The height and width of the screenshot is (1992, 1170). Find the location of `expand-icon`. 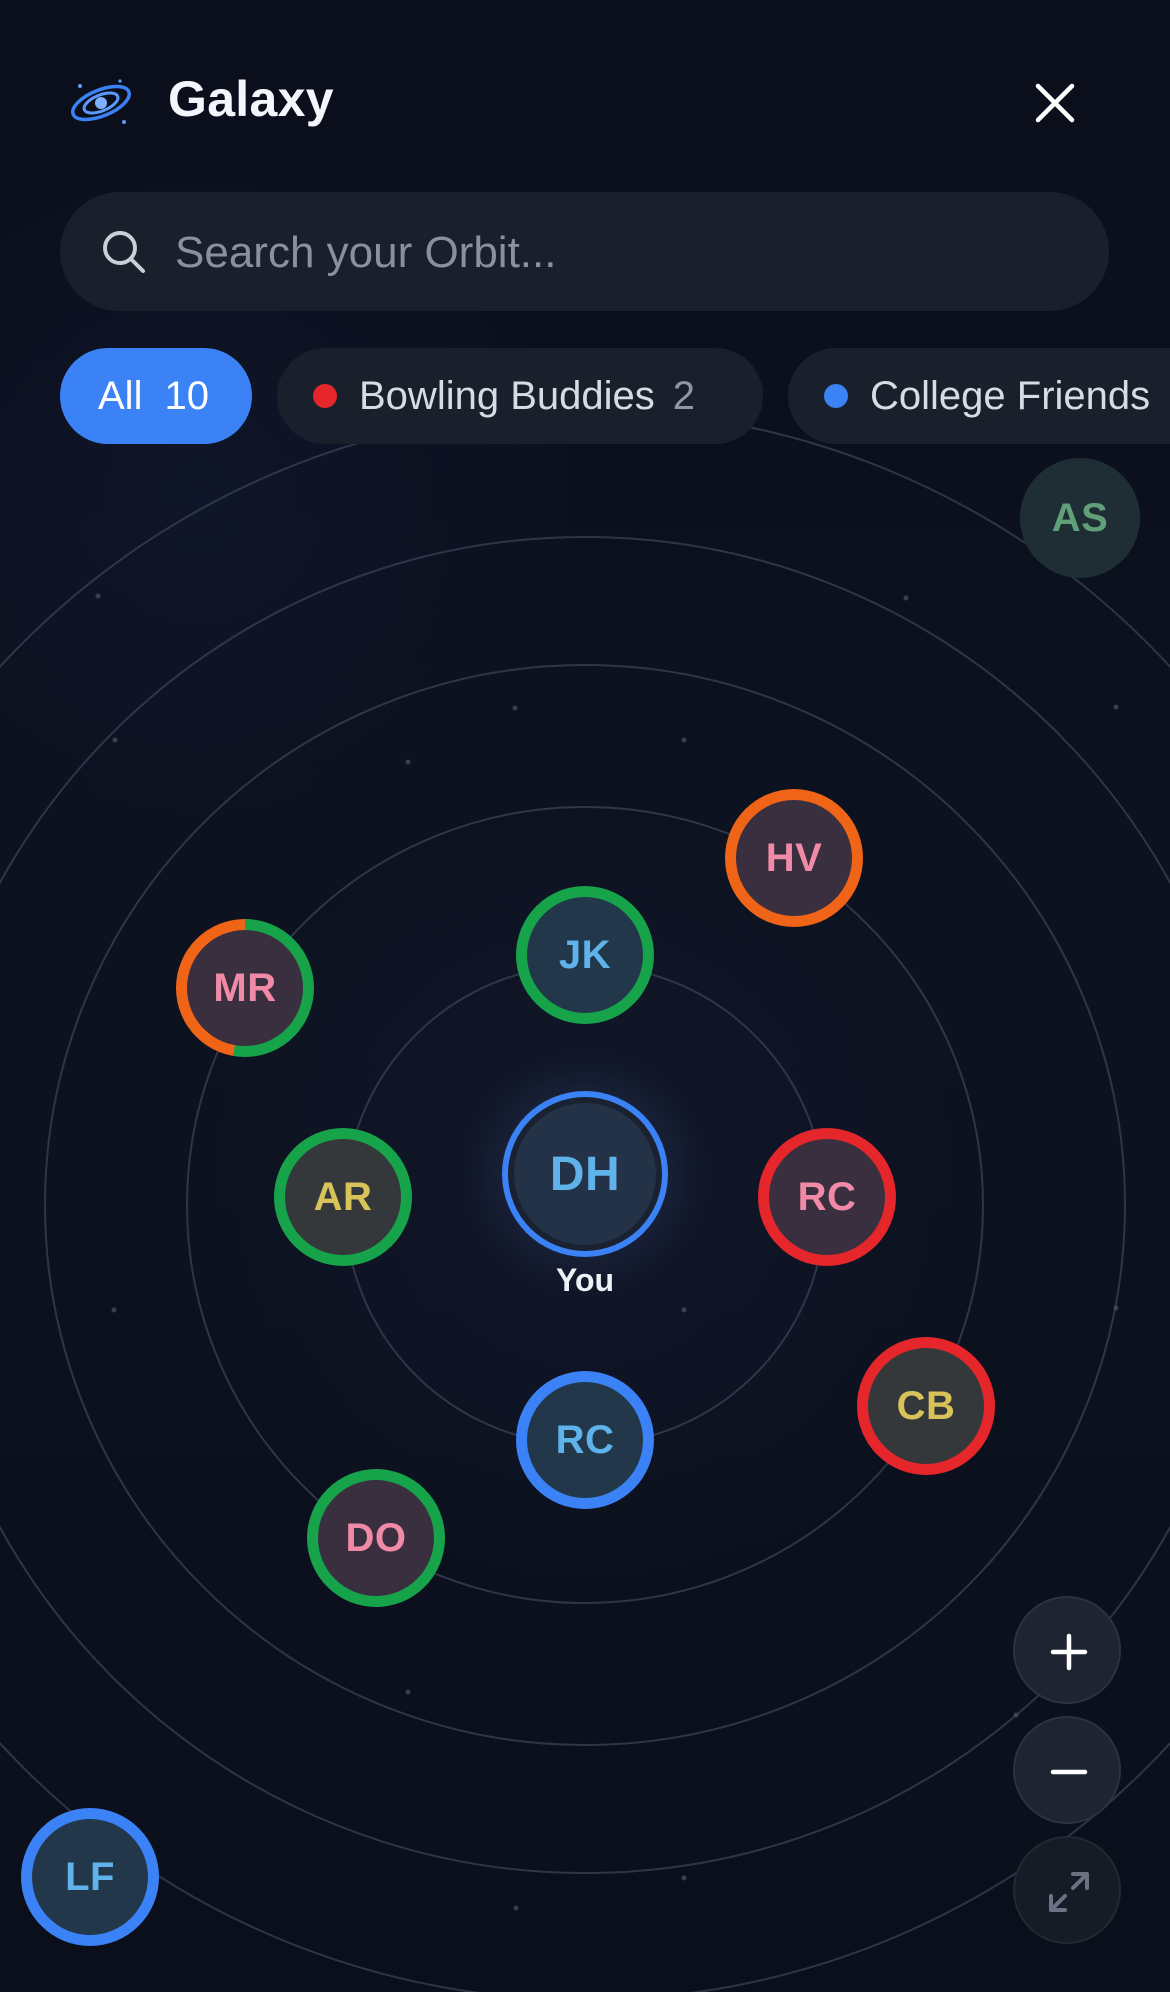

expand-icon is located at coordinates (1069, 1892).